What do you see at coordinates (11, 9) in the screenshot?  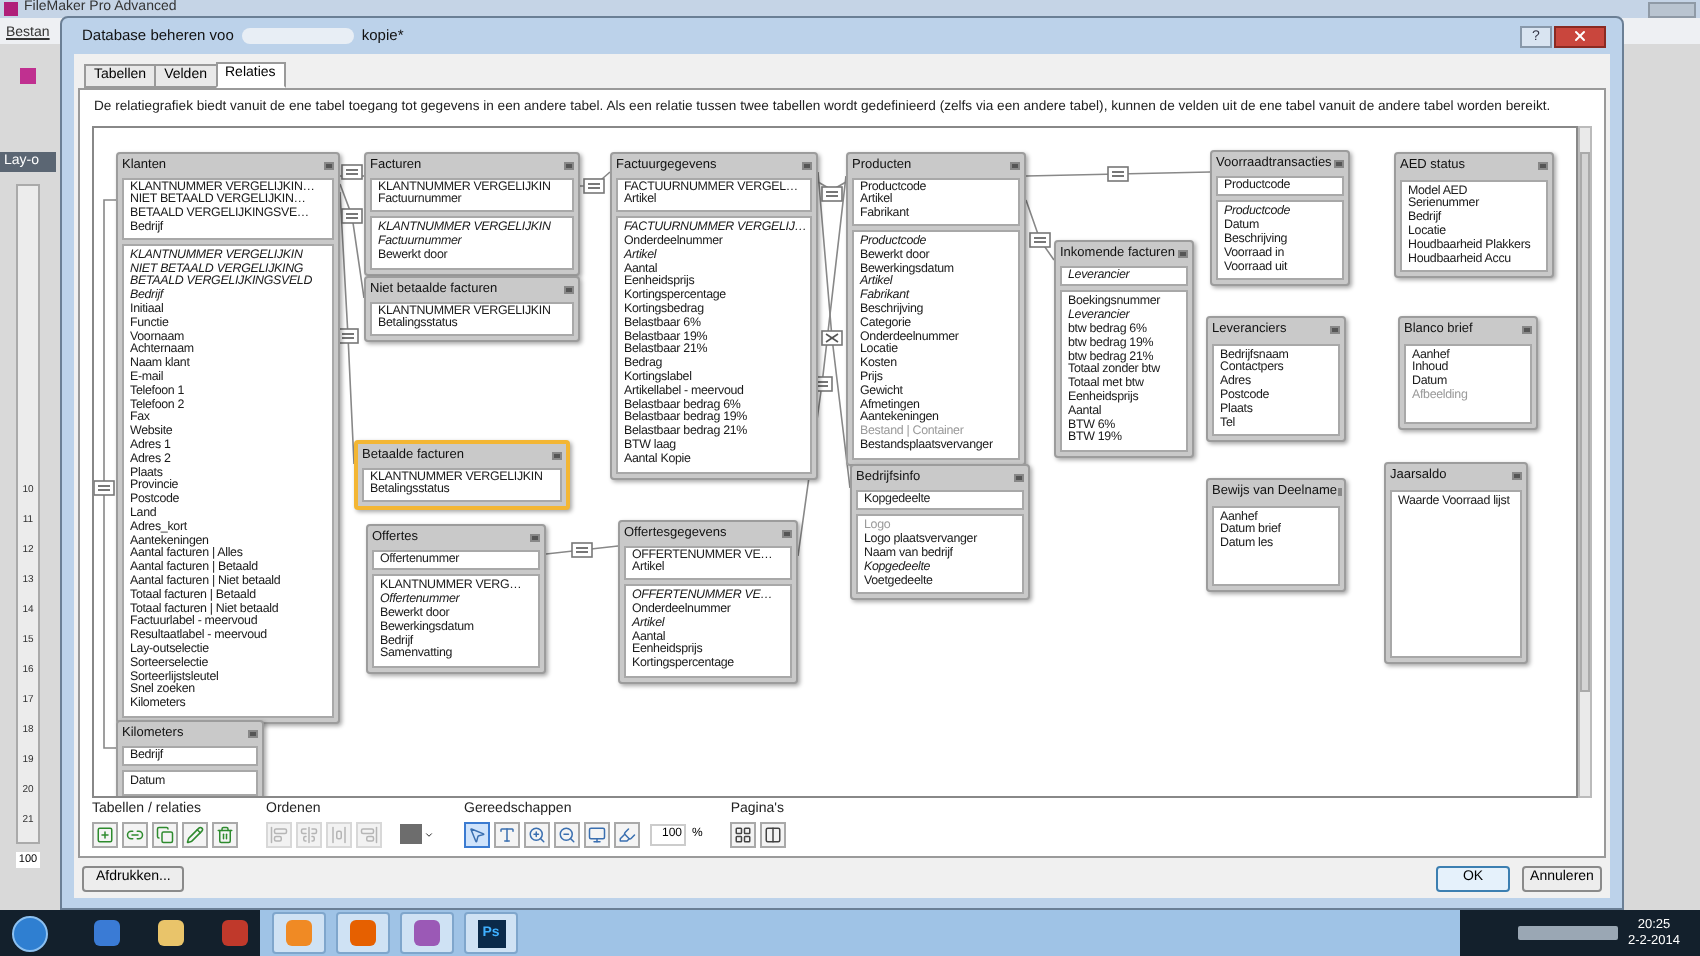 I see `app-logo-icon` at bounding box center [11, 9].